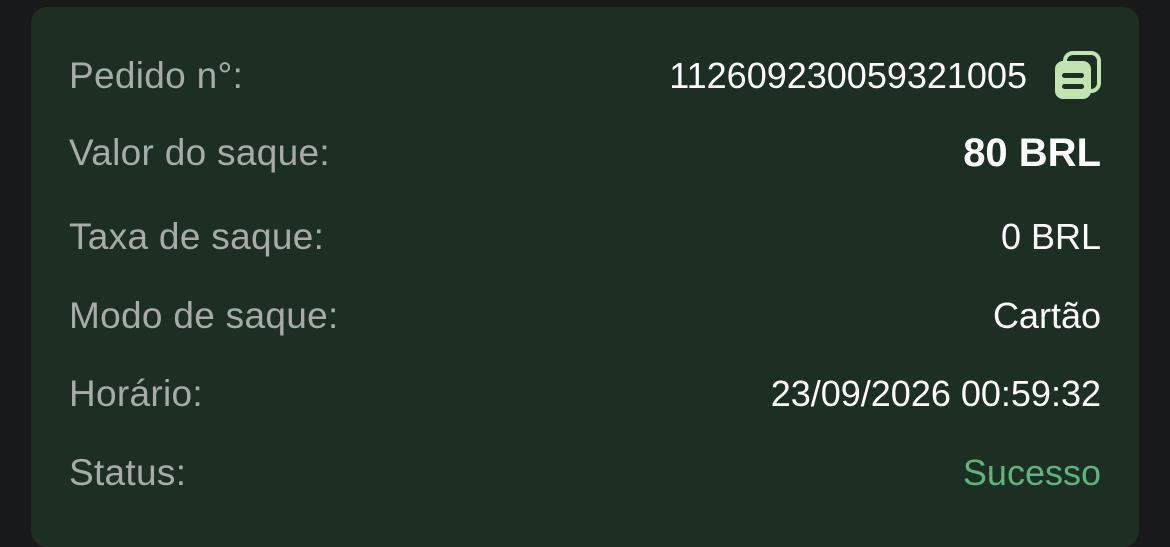 The height and width of the screenshot is (547, 1170). I want to click on order-number-row: Pedido n°: 112609230059321005, so click(585, 76).